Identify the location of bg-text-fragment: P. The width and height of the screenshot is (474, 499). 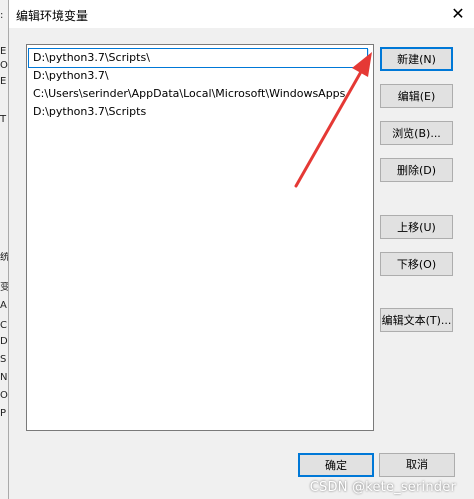
(3, 413).